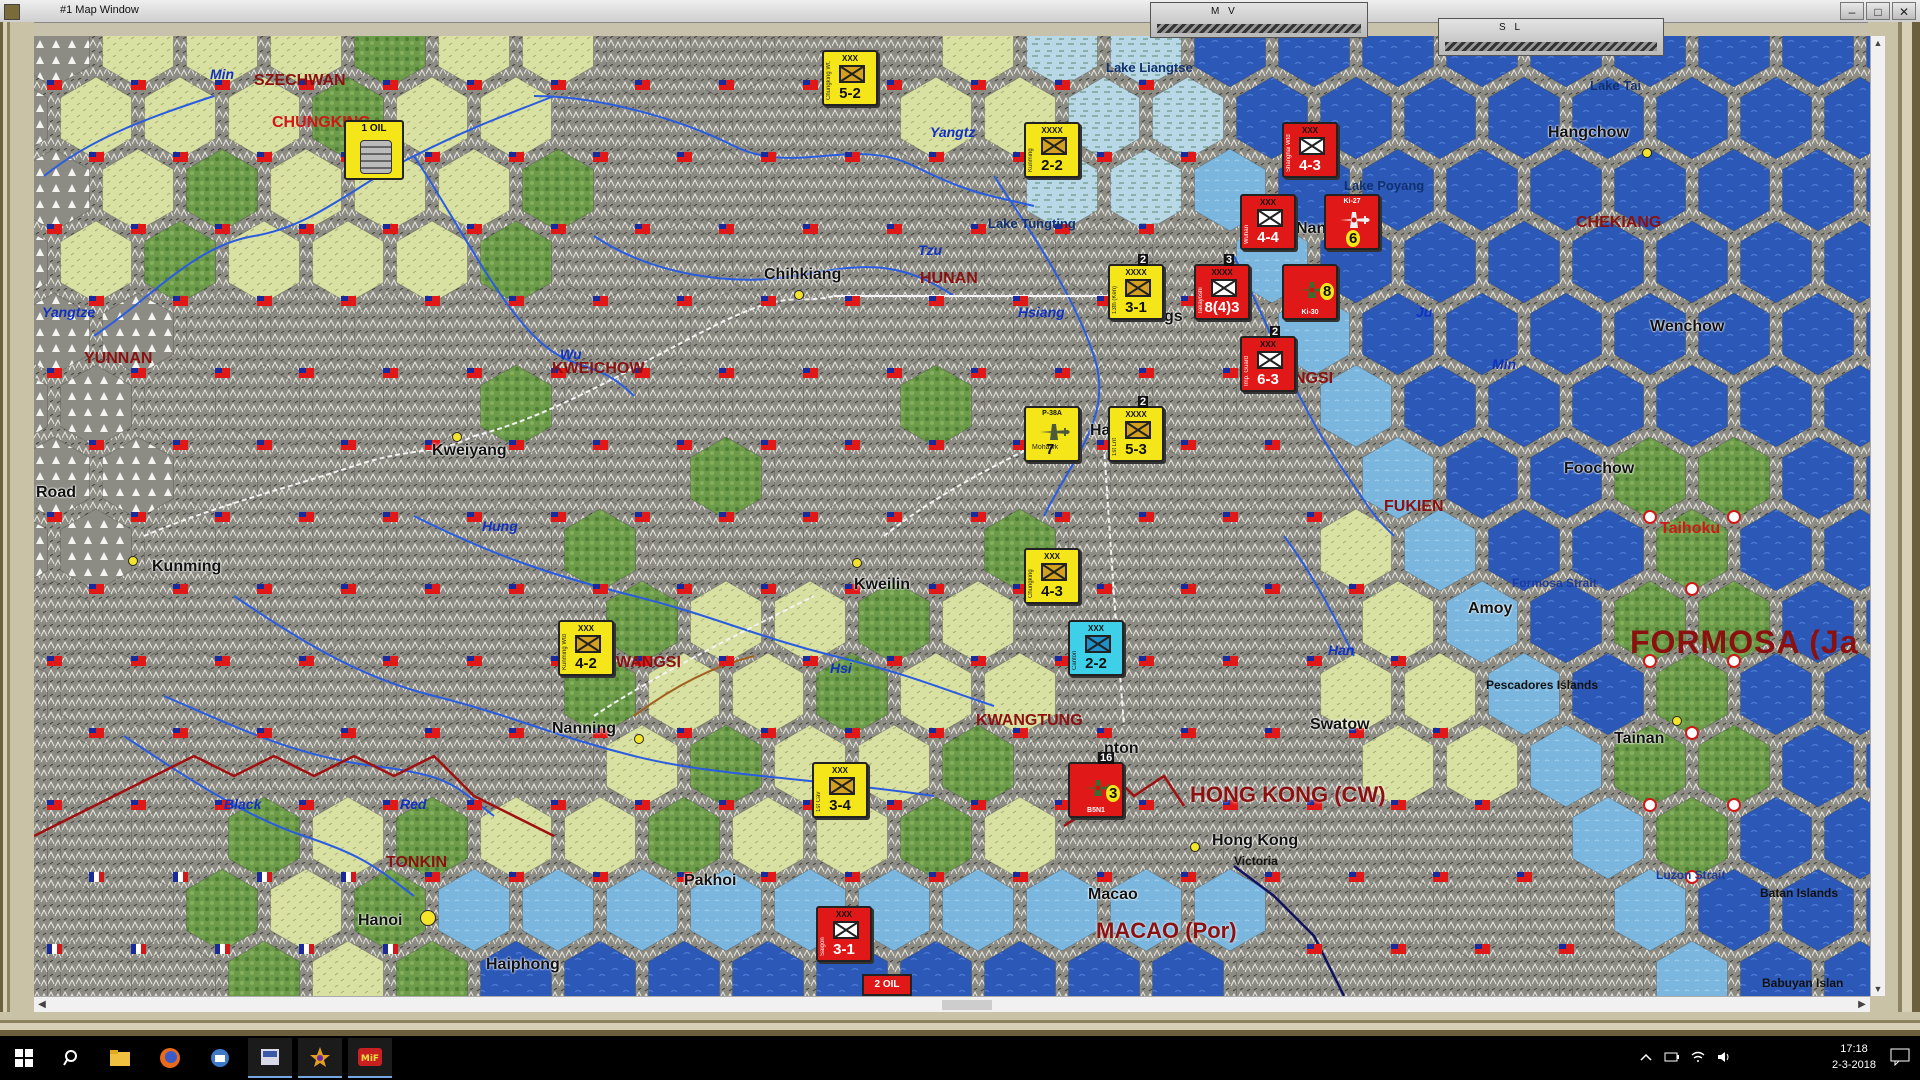 This screenshot has width=1920, height=1080. What do you see at coordinates (1096, 785) in the screenshot?
I see `air-unit-counter: 16 B5N1 3` at bounding box center [1096, 785].